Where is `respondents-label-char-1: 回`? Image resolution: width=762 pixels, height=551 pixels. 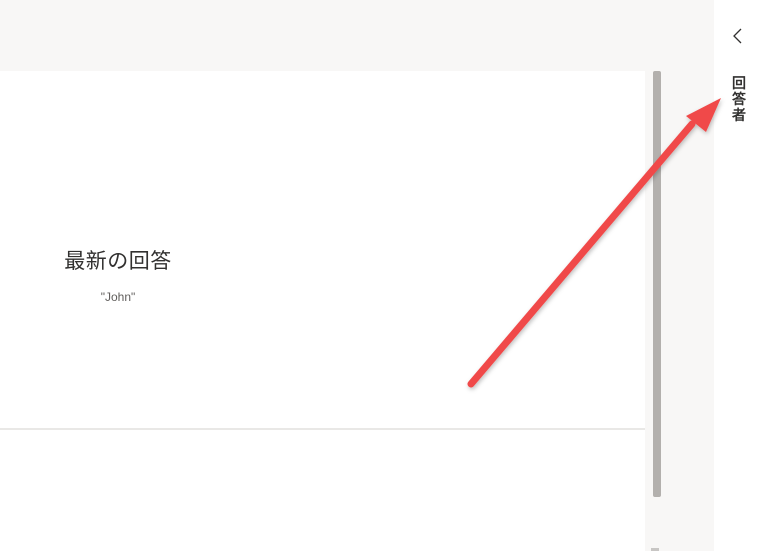
respondents-label-char-1: 回 is located at coordinates (739, 84).